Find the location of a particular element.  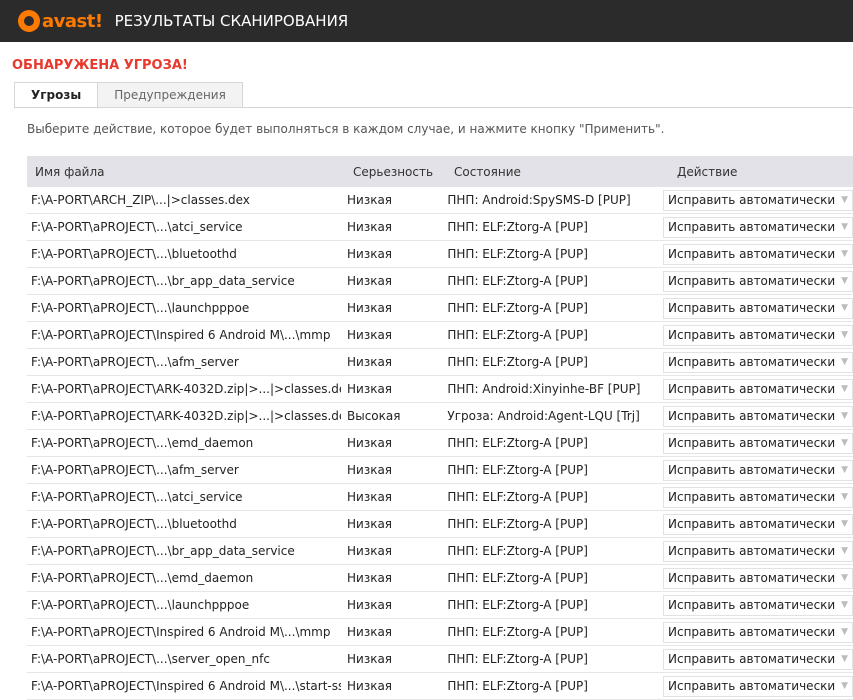

tab-warnings: Предупреждения is located at coordinates (170, 95).